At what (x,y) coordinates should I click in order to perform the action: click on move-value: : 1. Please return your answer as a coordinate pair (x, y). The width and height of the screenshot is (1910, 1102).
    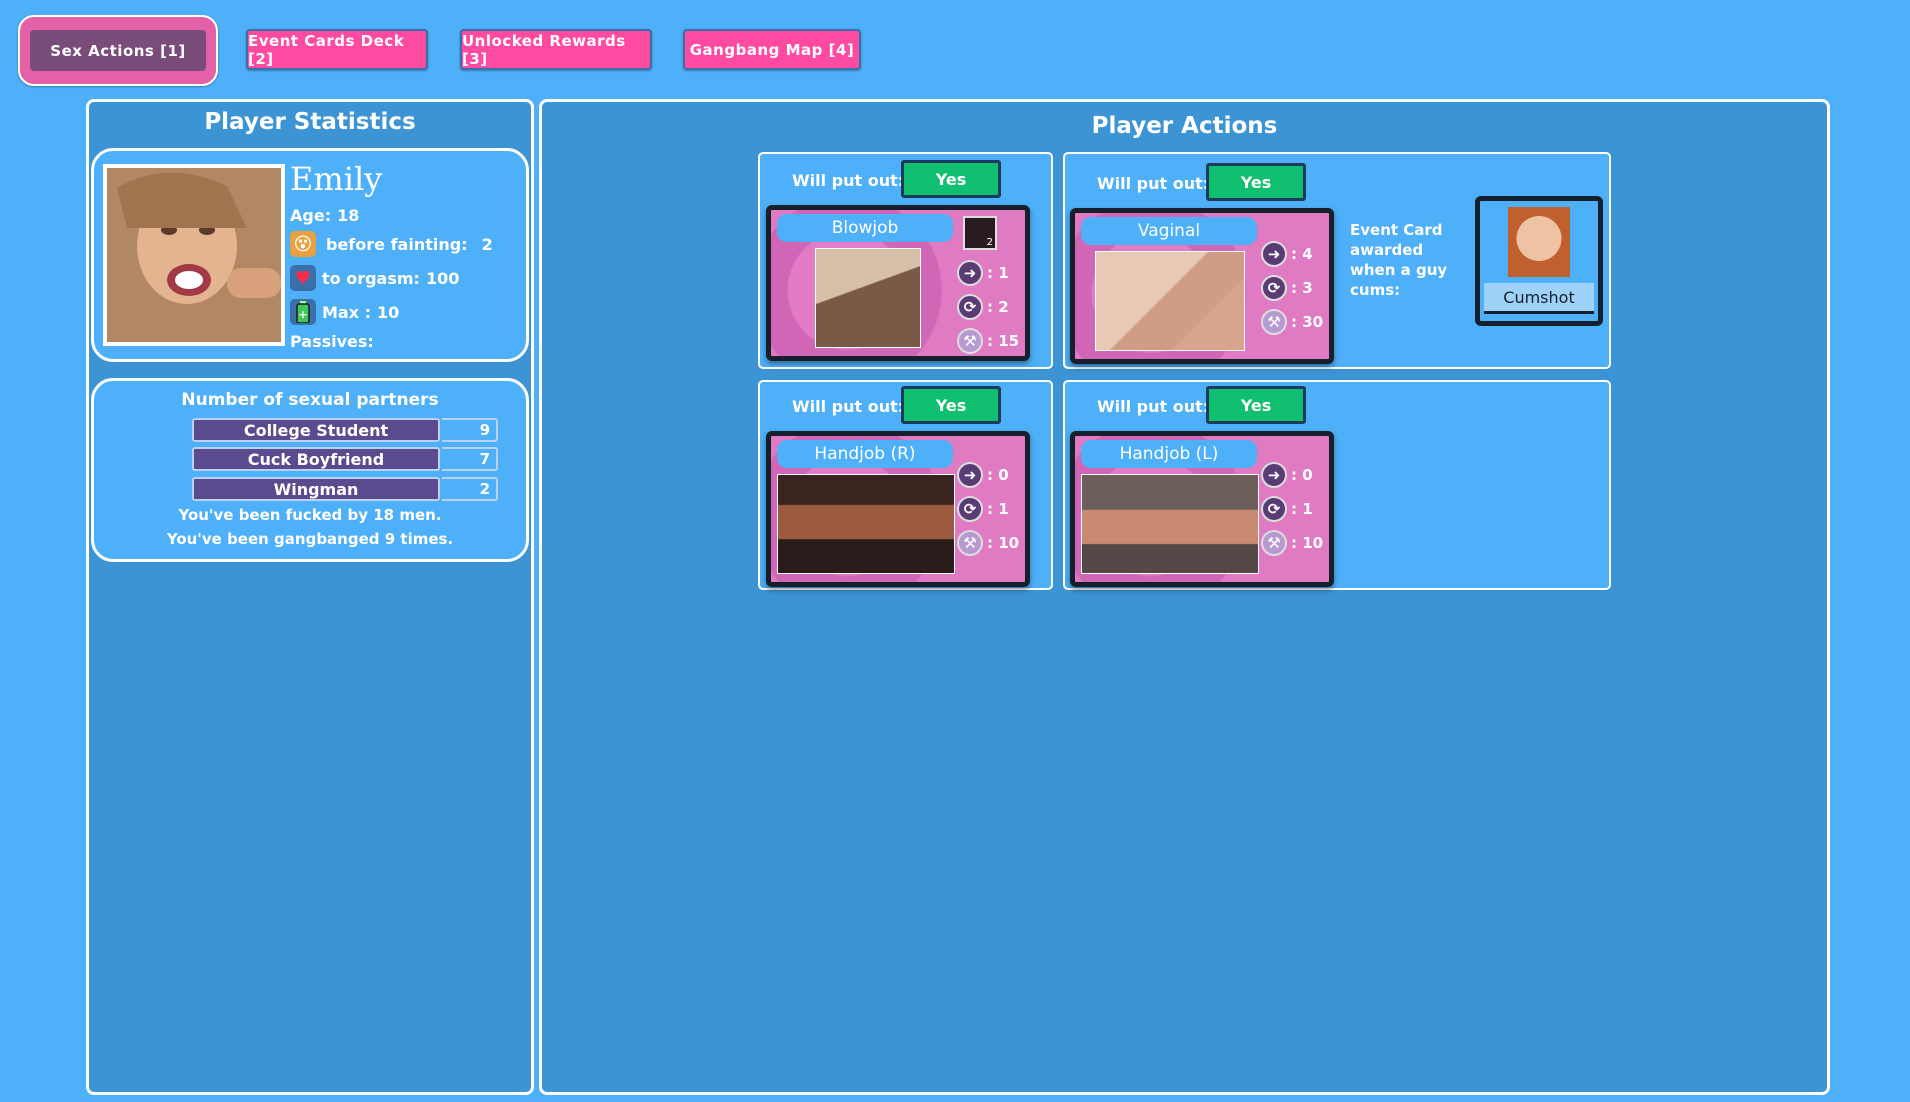
    Looking at the image, I should click on (998, 273).